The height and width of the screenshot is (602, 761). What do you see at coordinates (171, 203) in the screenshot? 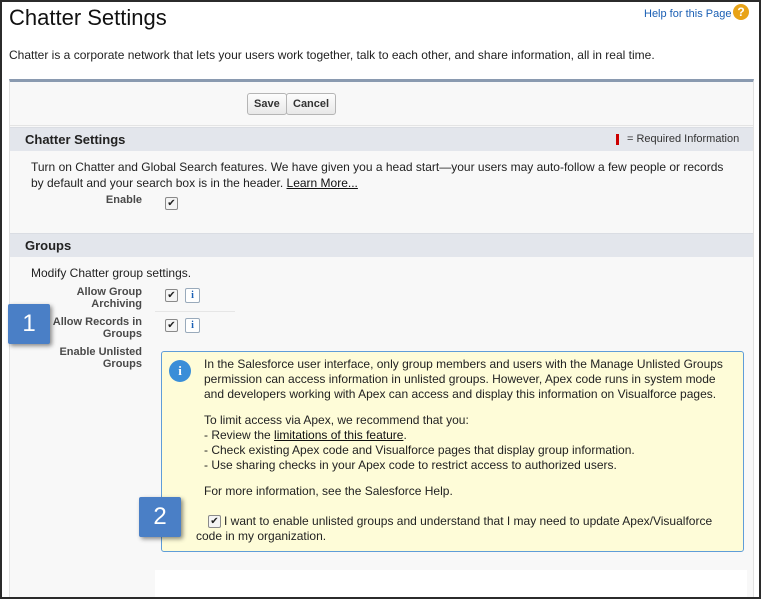
I see `enable-checkbox: ✔` at bounding box center [171, 203].